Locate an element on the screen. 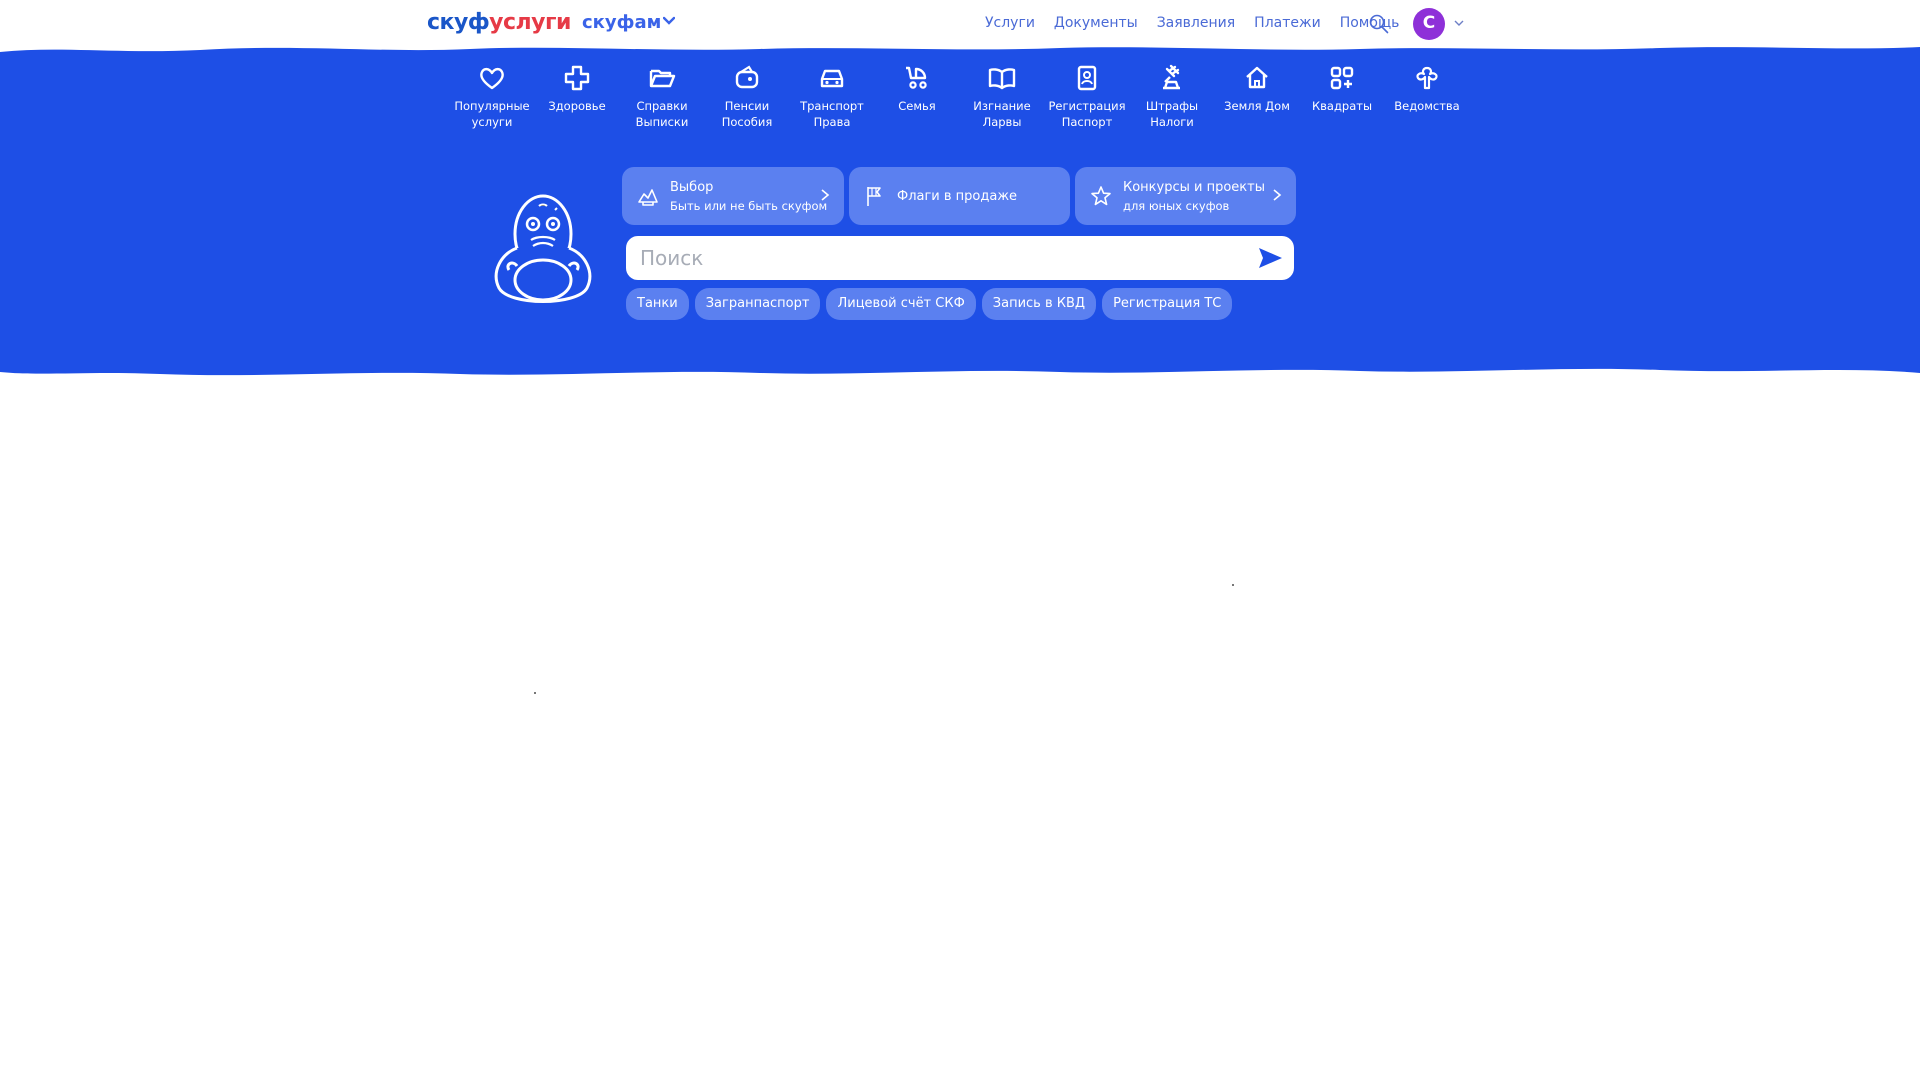 This screenshot has width=1920, height=1080. category-family: Семья is located at coordinates (917, 89).